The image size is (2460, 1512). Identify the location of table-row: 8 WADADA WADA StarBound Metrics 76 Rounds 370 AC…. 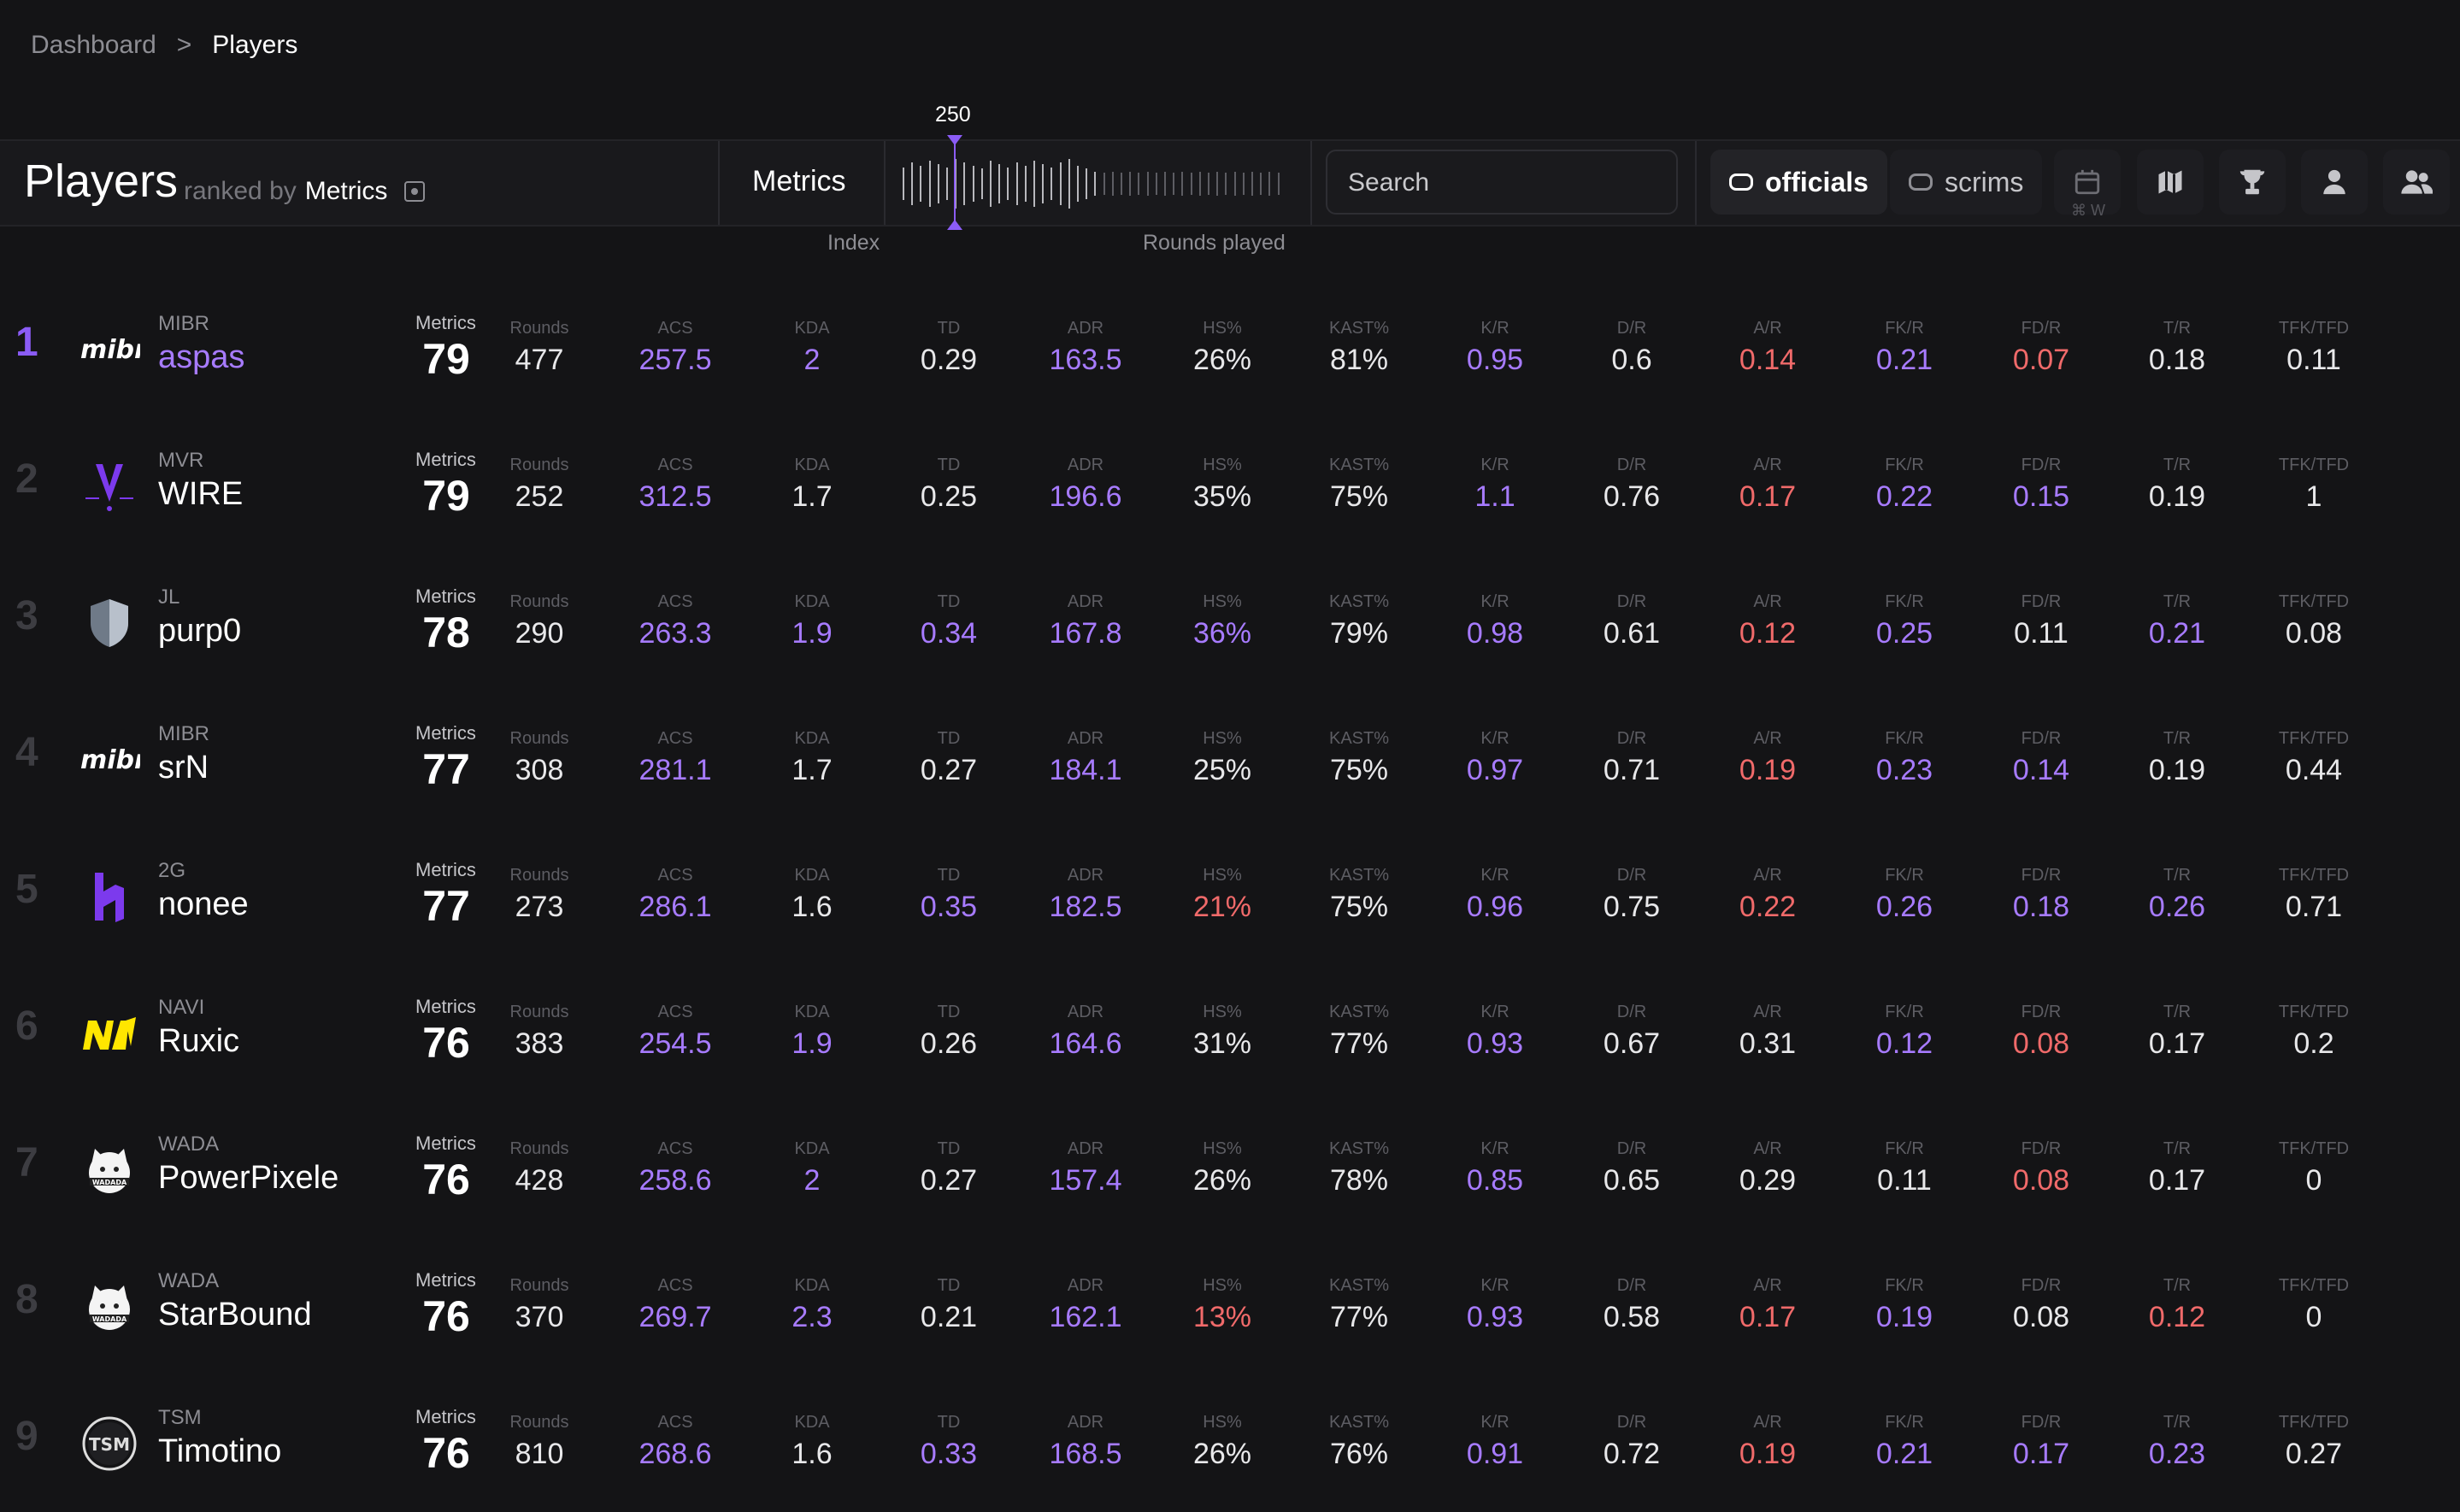
(1230, 1306).